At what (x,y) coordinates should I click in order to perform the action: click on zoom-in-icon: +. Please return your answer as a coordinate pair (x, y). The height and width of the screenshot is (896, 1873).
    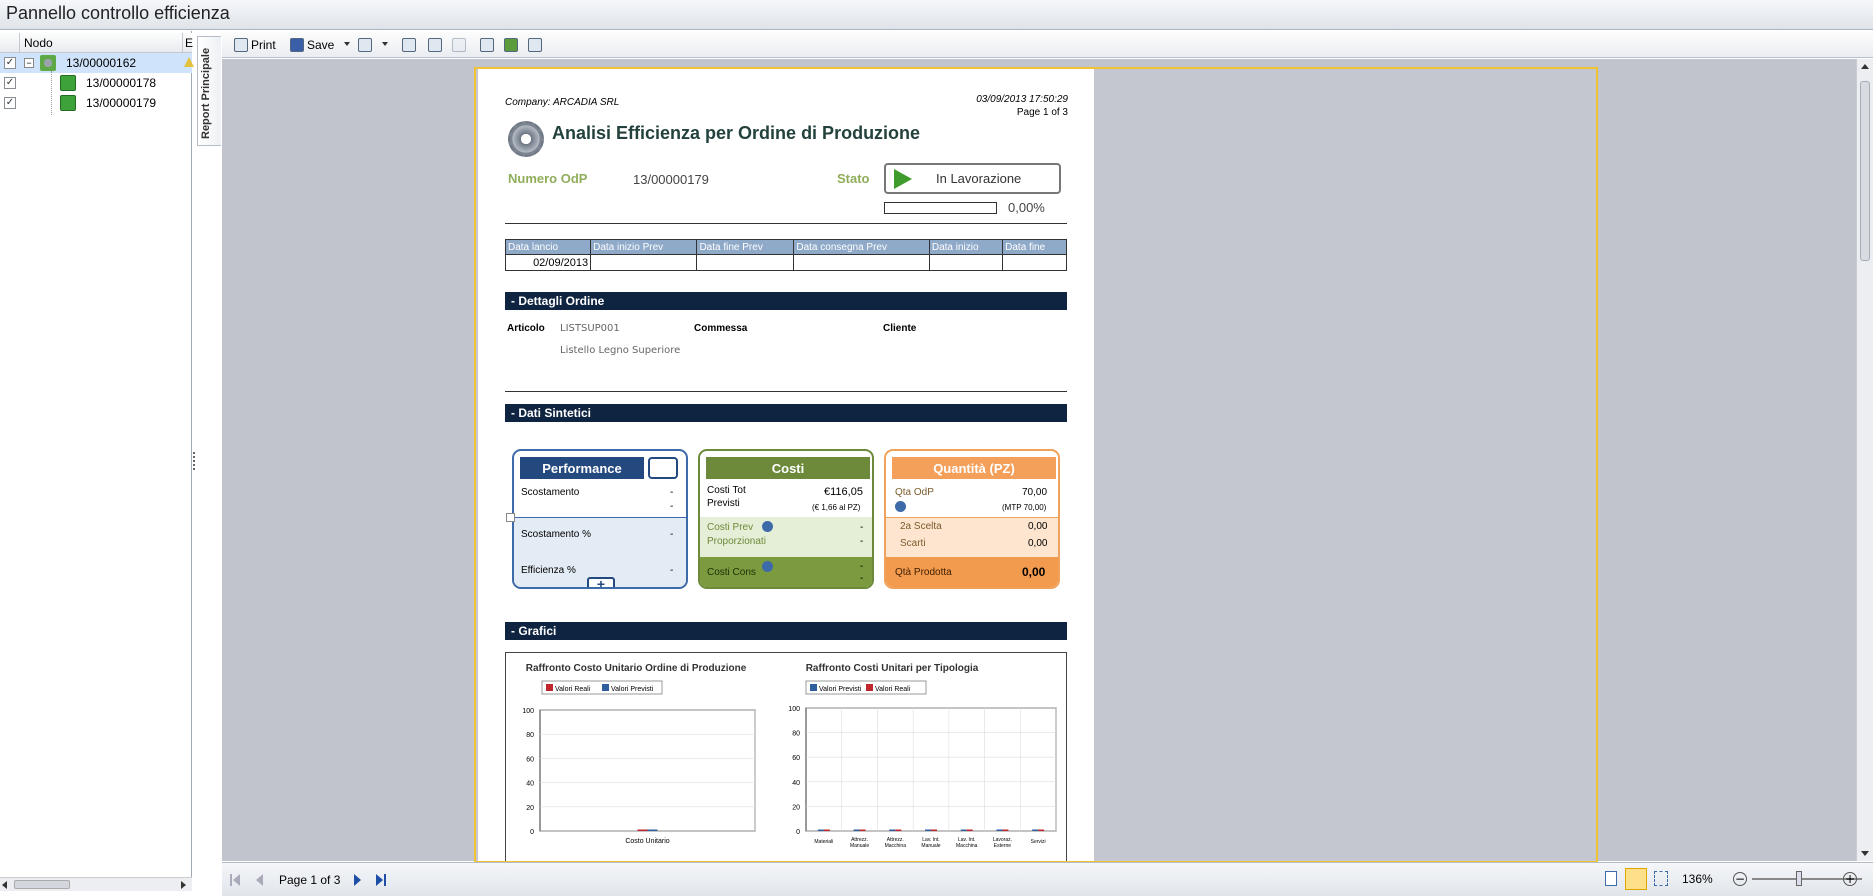
    Looking at the image, I should click on (1850, 879).